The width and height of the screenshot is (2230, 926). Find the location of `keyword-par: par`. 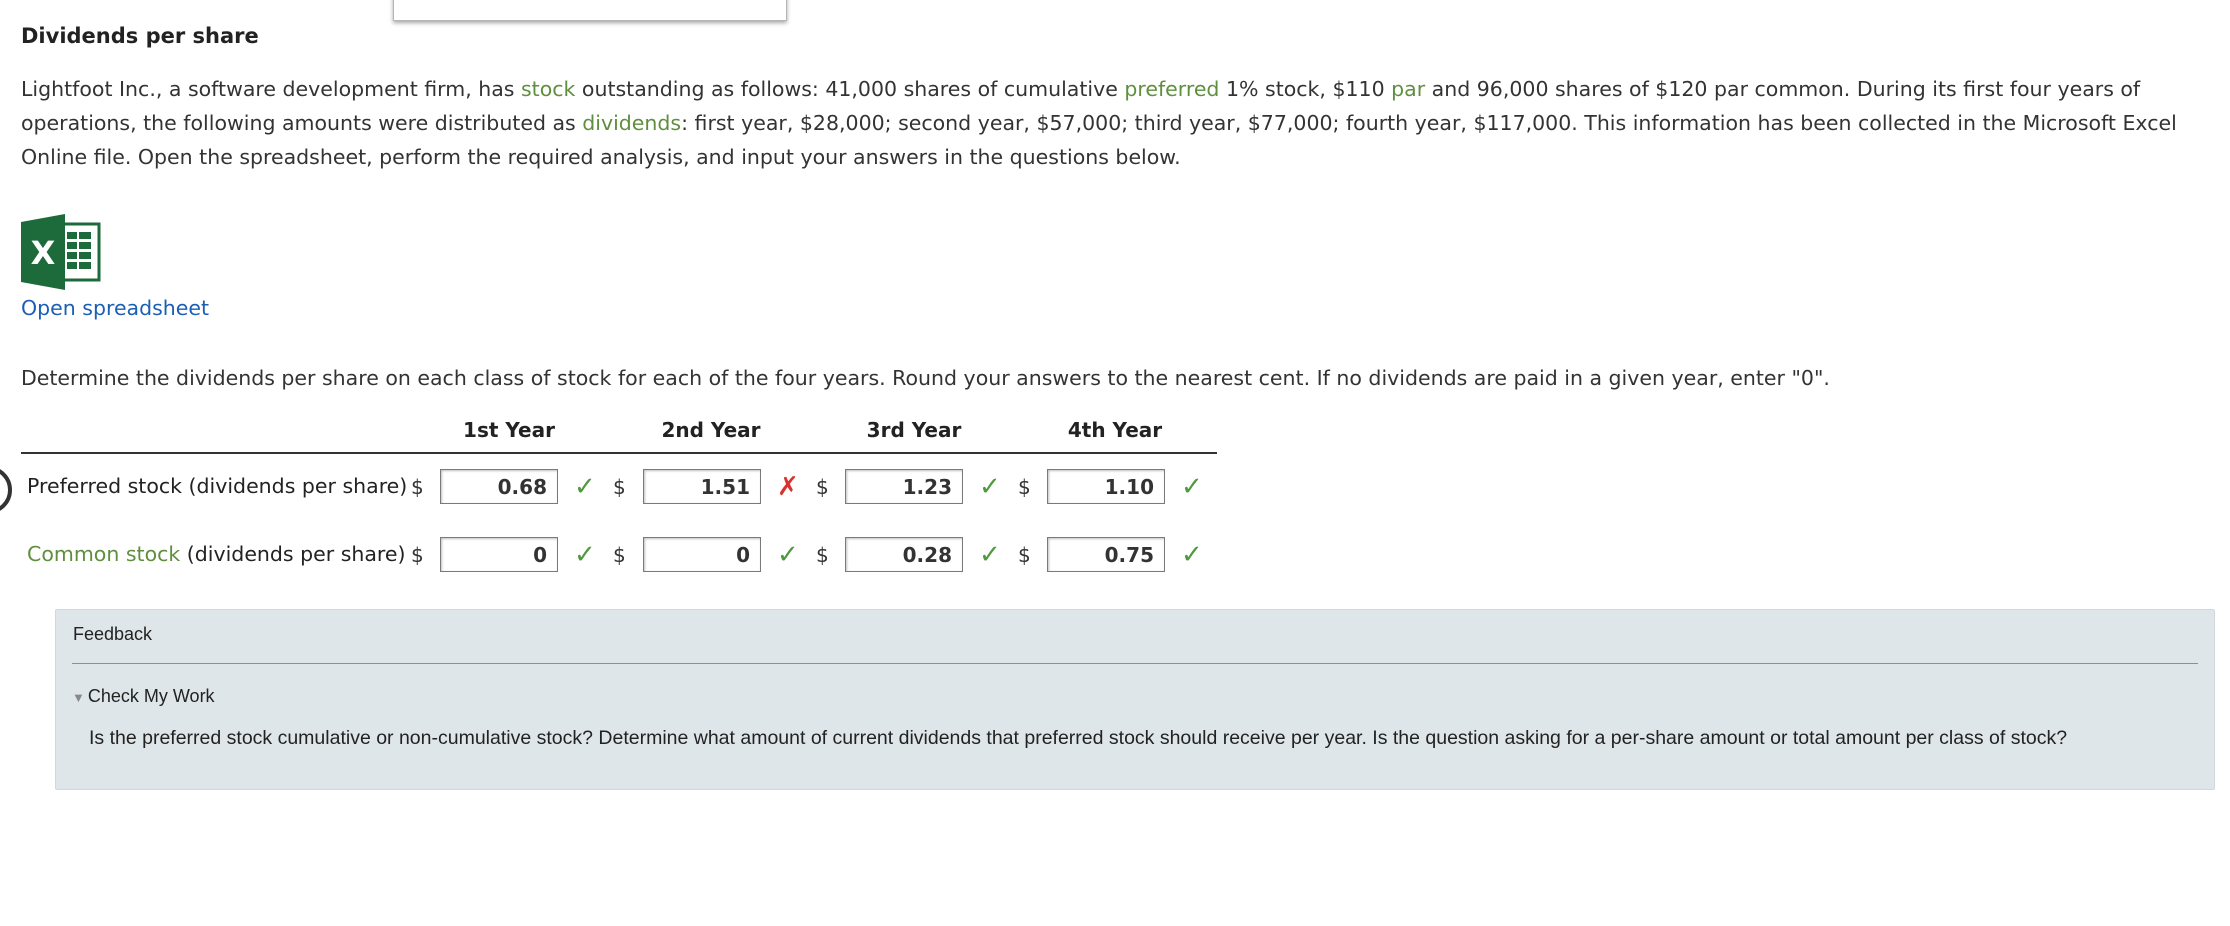

keyword-par: par is located at coordinates (1408, 89).